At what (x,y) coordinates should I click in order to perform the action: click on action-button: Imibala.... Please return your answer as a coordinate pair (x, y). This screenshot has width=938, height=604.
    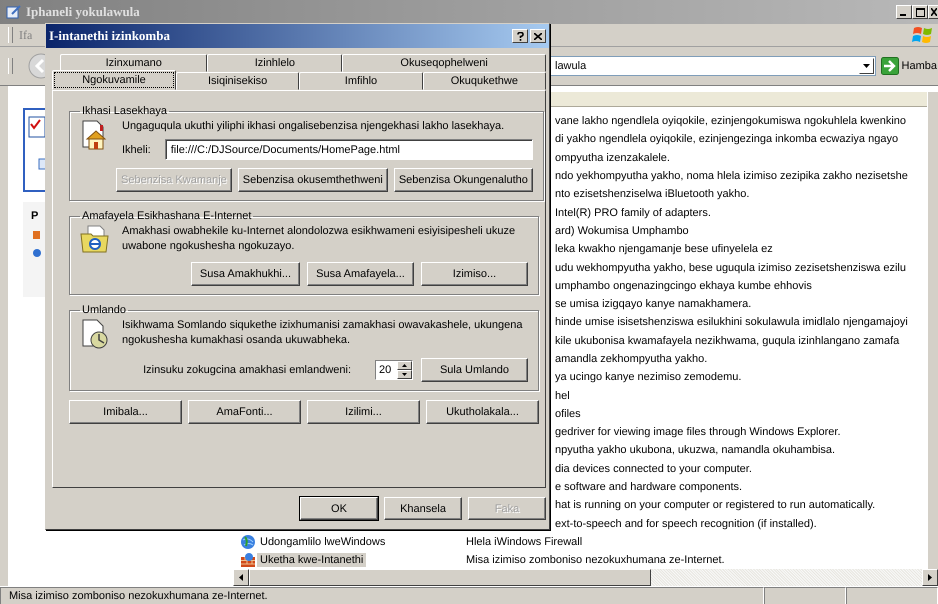
    Looking at the image, I should click on (125, 412).